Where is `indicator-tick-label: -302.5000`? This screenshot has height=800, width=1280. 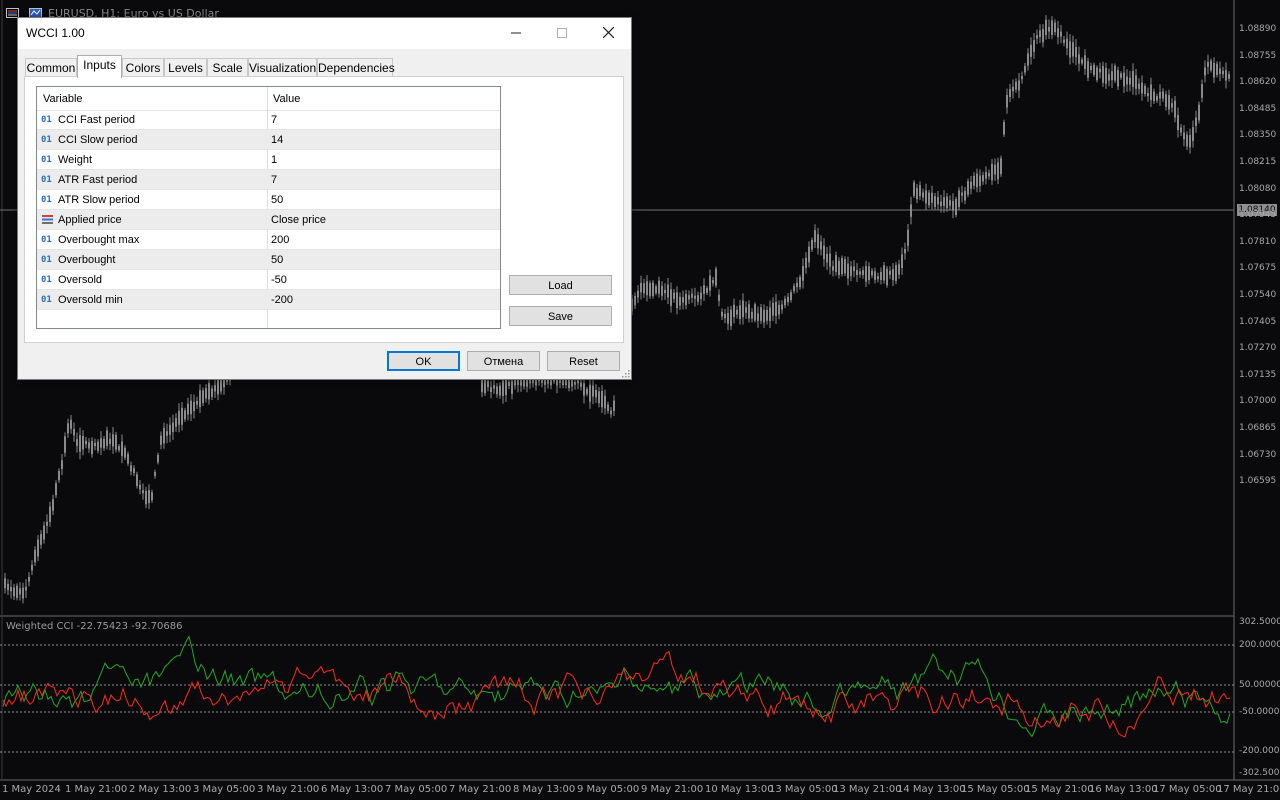 indicator-tick-label: -302.5000 is located at coordinates (1259, 773).